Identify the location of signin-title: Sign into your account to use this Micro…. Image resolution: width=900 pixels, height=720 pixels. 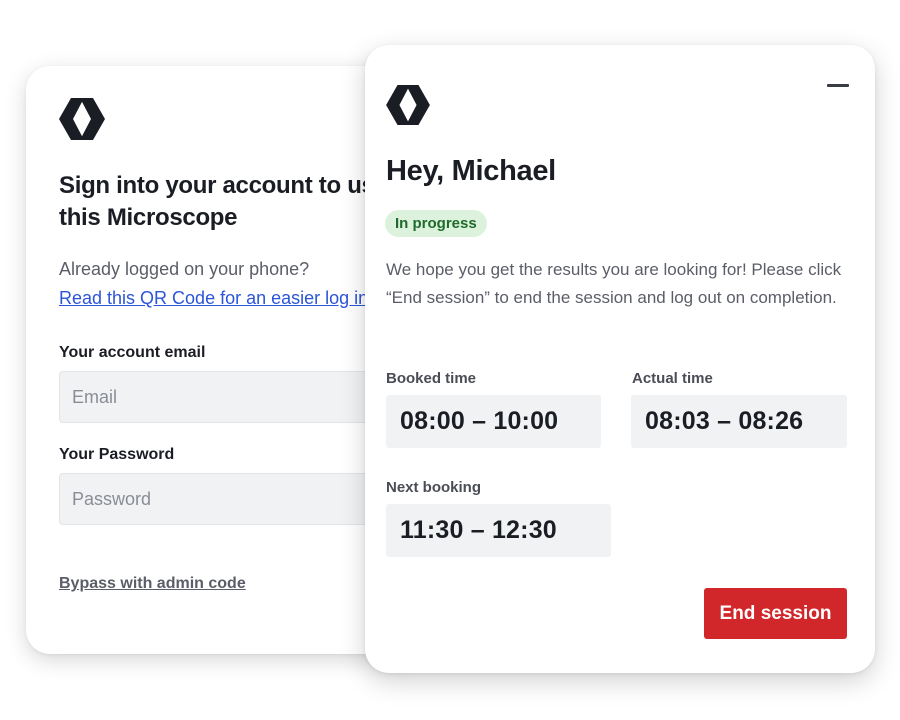
(223, 201).